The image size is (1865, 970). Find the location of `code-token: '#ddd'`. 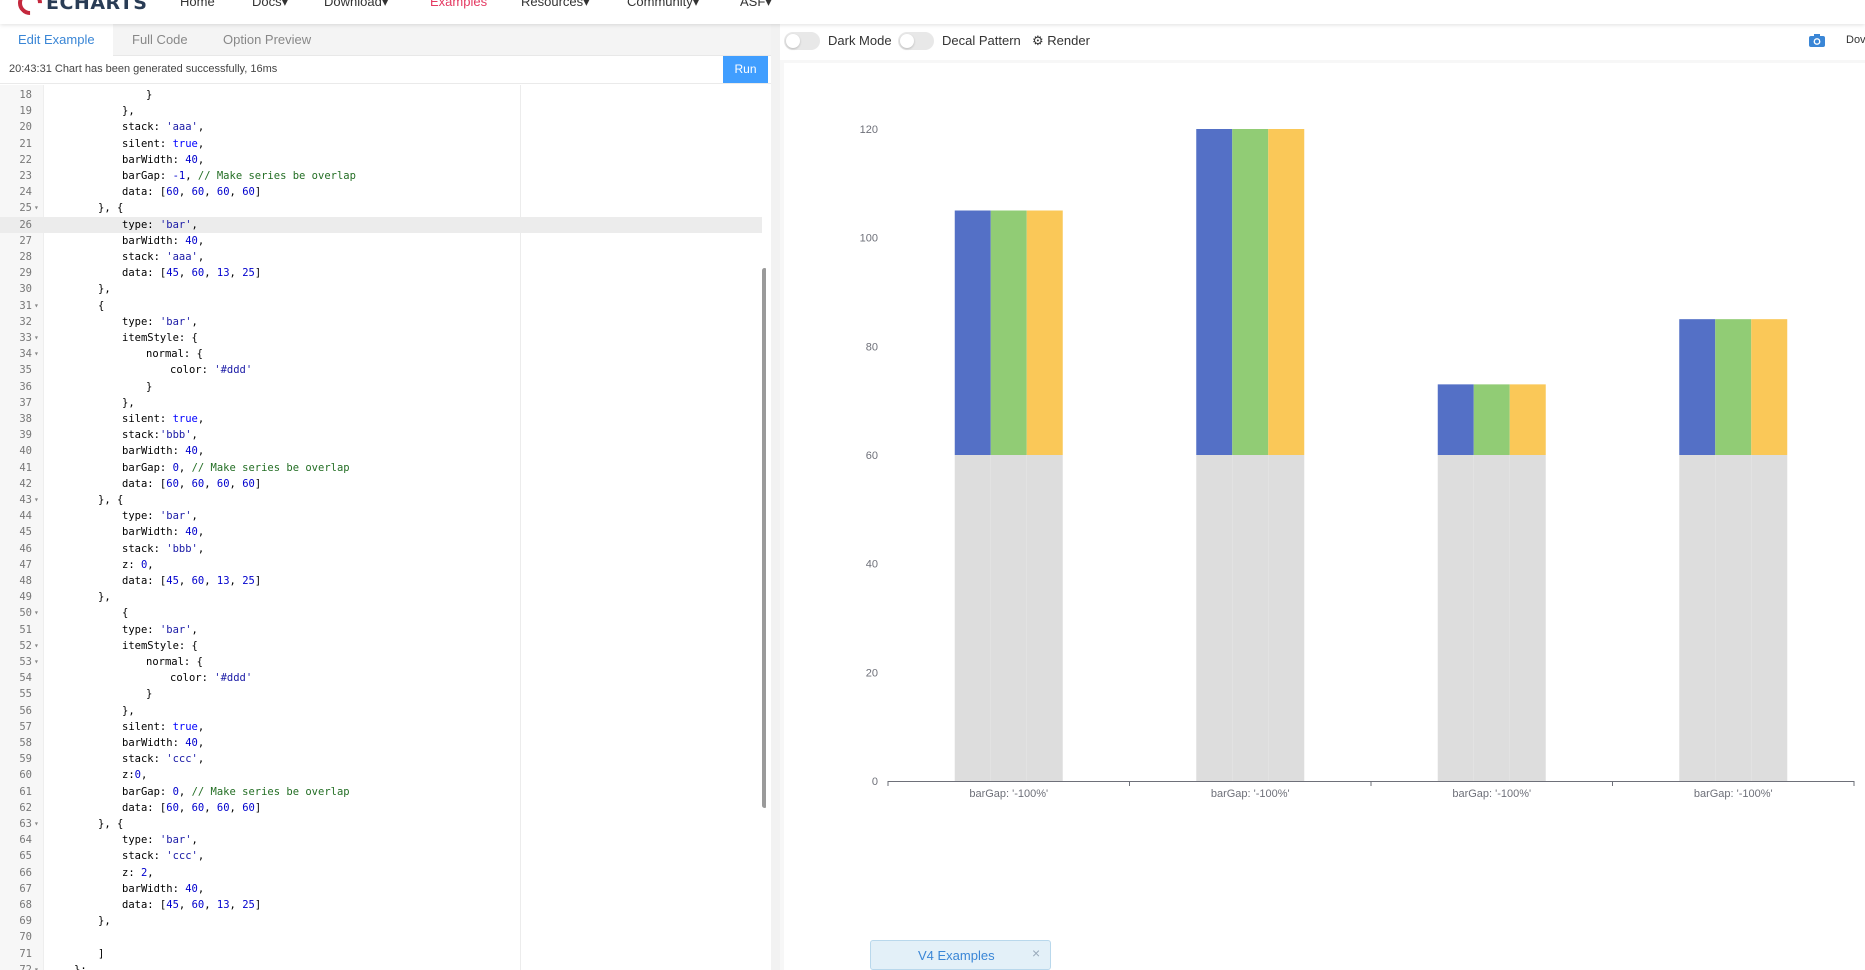

code-token: '#ddd' is located at coordinates (233, 370).